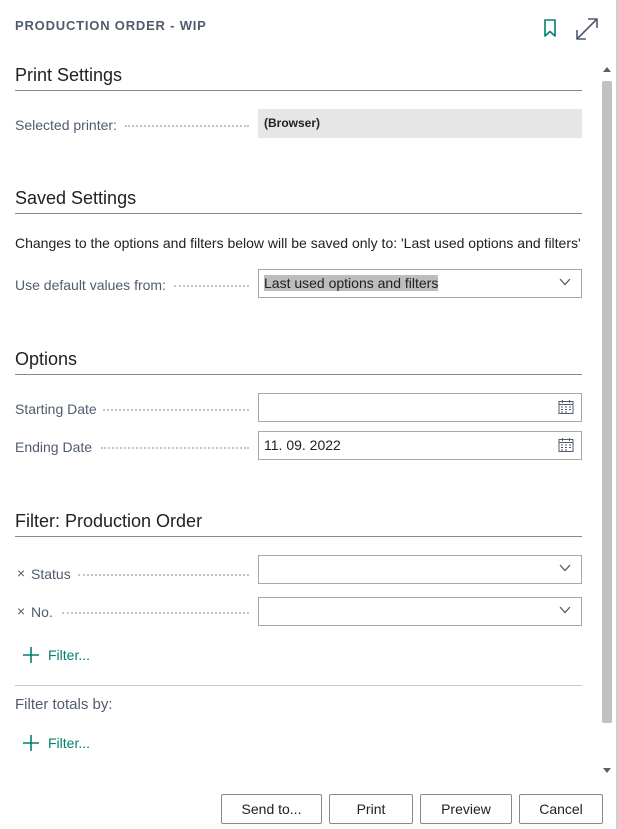 The height and width of the screenshot is (829, 618). Describe the element at coordinates (351, 283) in the screenshot. I see `use-default-values-value: Last used options and filters` at that location.